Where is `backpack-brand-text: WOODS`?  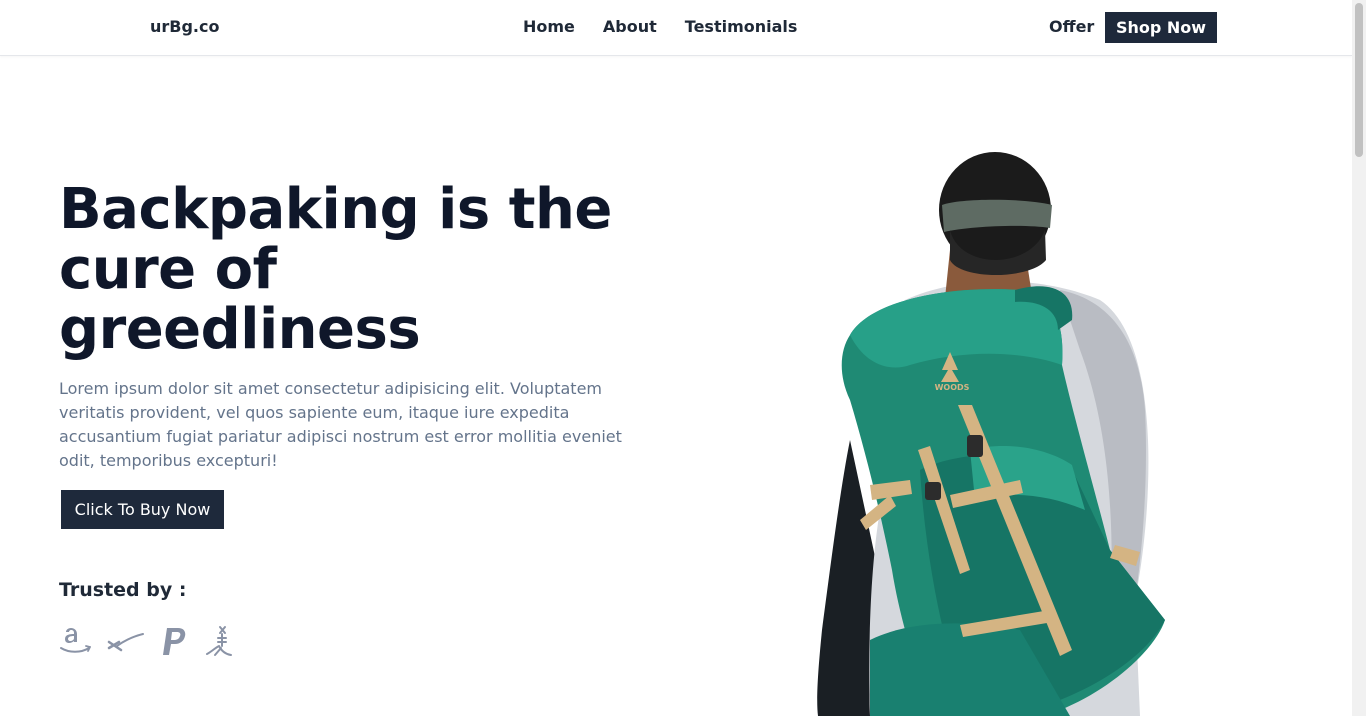
backpack-brand-text: WOODS is located at coordinates (952, 387).